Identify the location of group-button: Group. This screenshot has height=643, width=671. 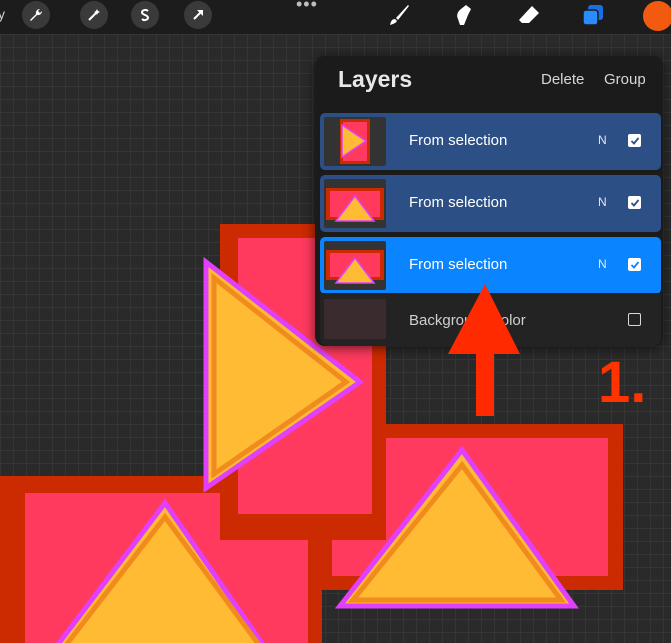
(625, 79).